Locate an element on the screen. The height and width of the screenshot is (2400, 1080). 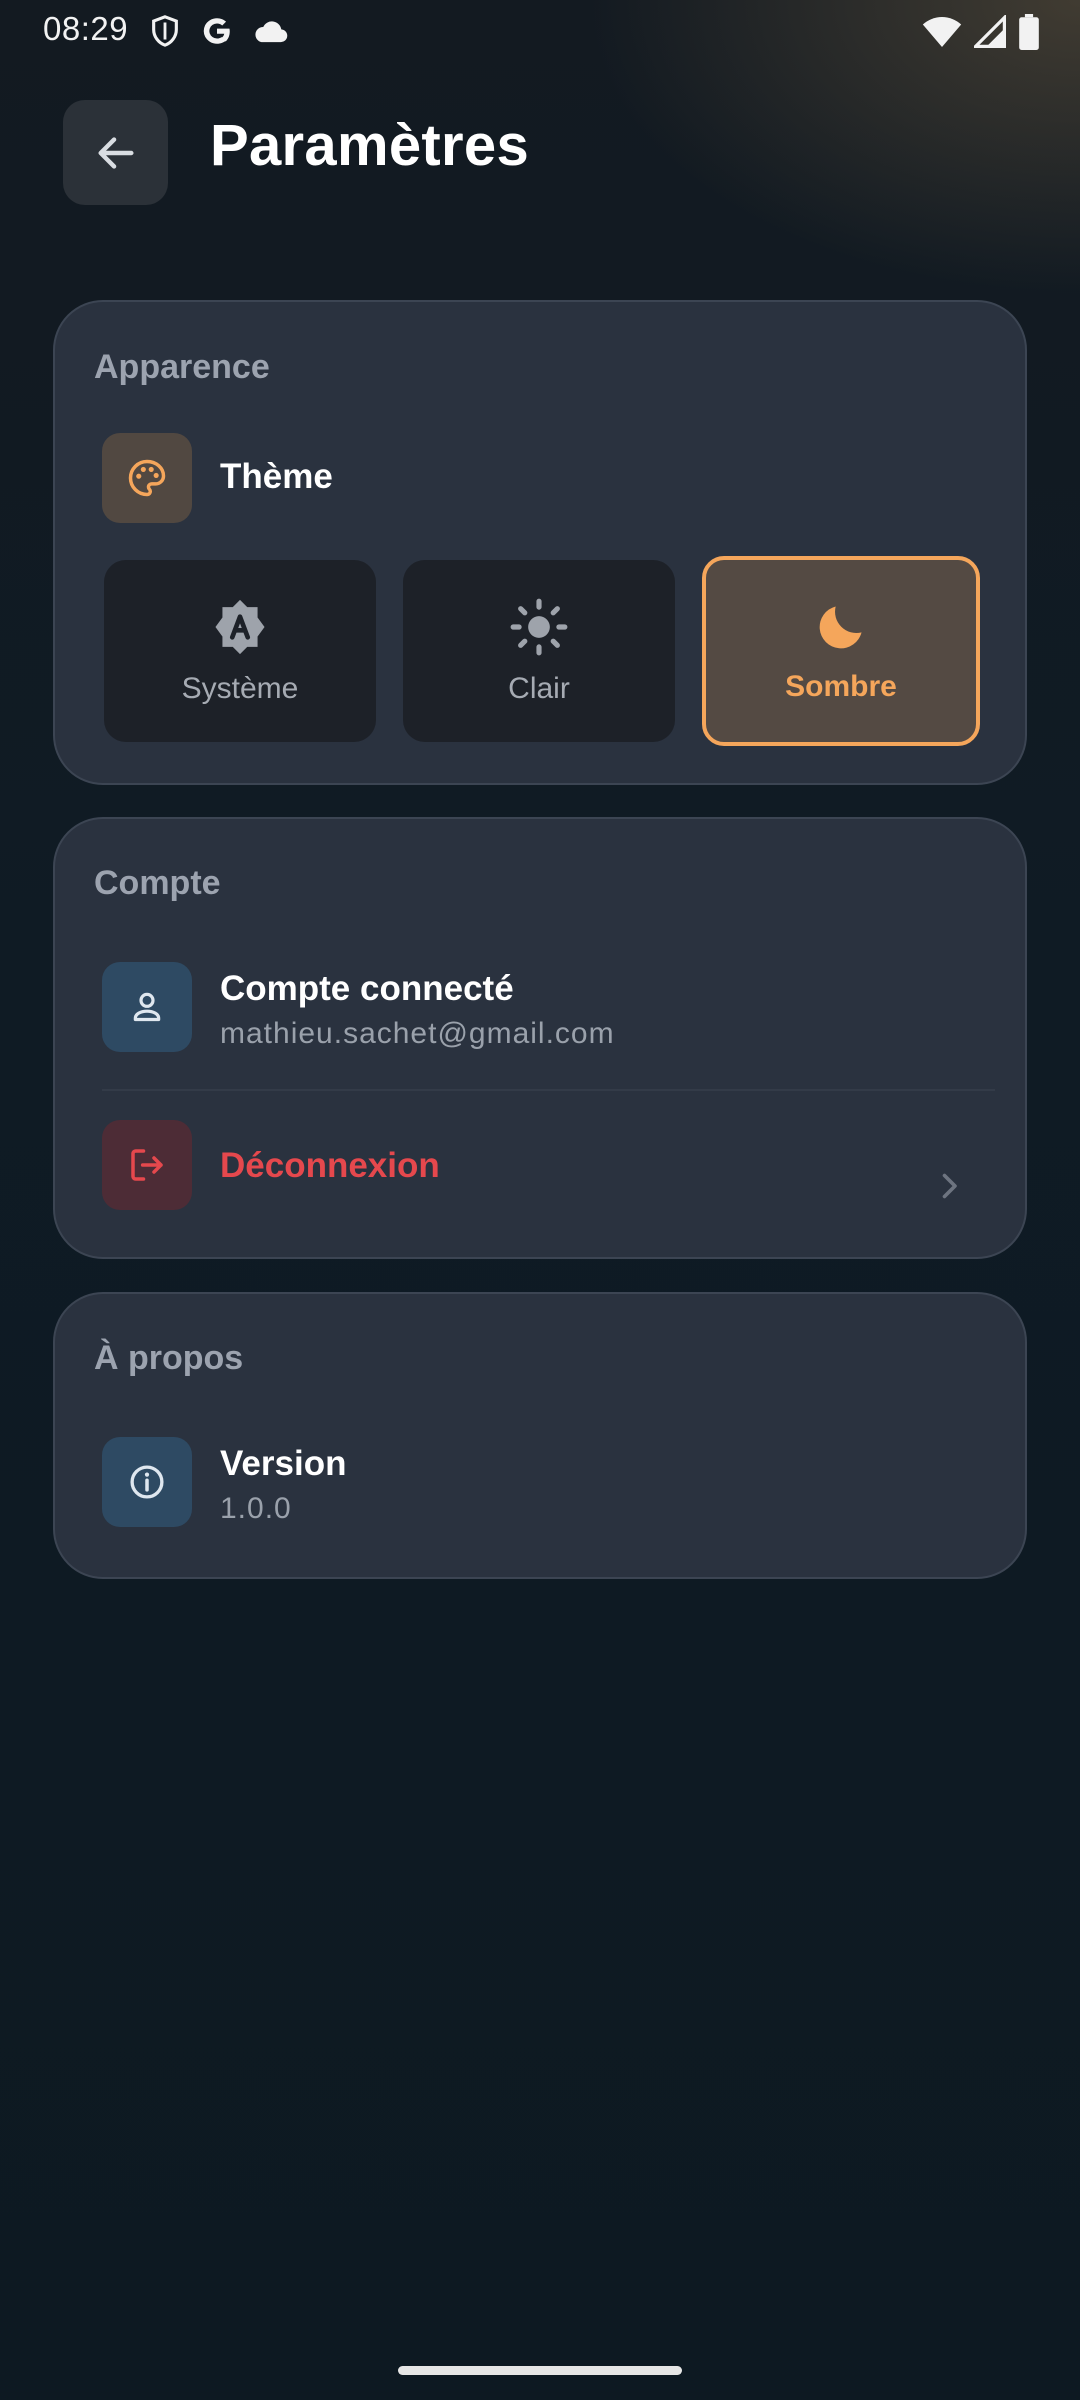
battery-icon is located at coordinates (1029, 32).